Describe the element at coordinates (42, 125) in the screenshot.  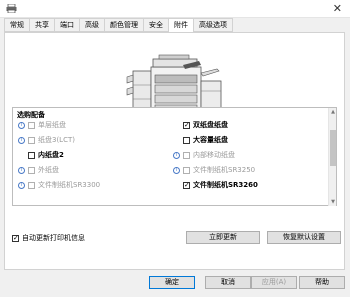
I see `option-single-tray: i 单层纸盘` at that location.